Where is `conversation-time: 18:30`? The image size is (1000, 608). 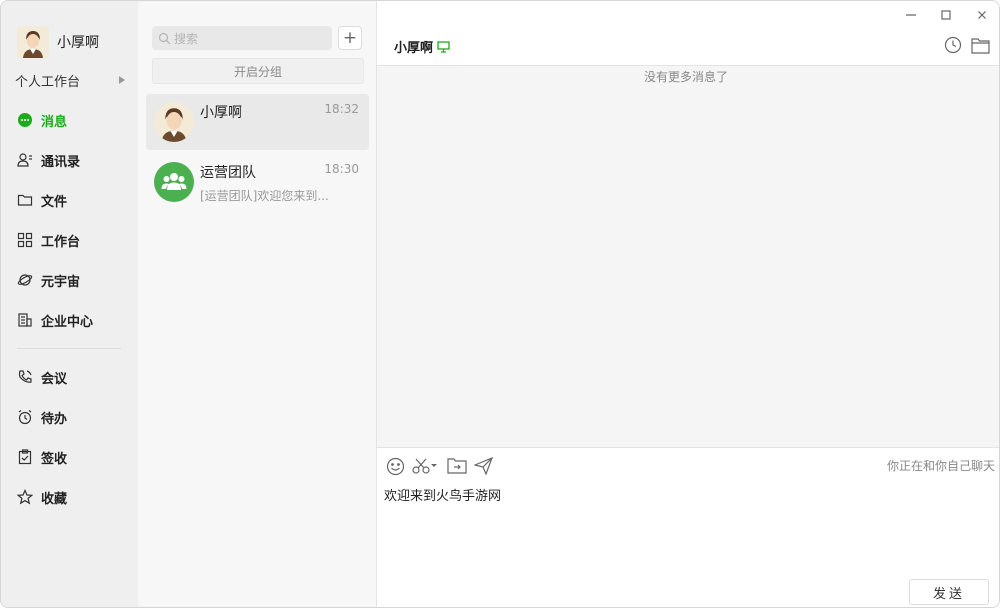 conversation-time: 18:30 is located at coordinates (341, 169).